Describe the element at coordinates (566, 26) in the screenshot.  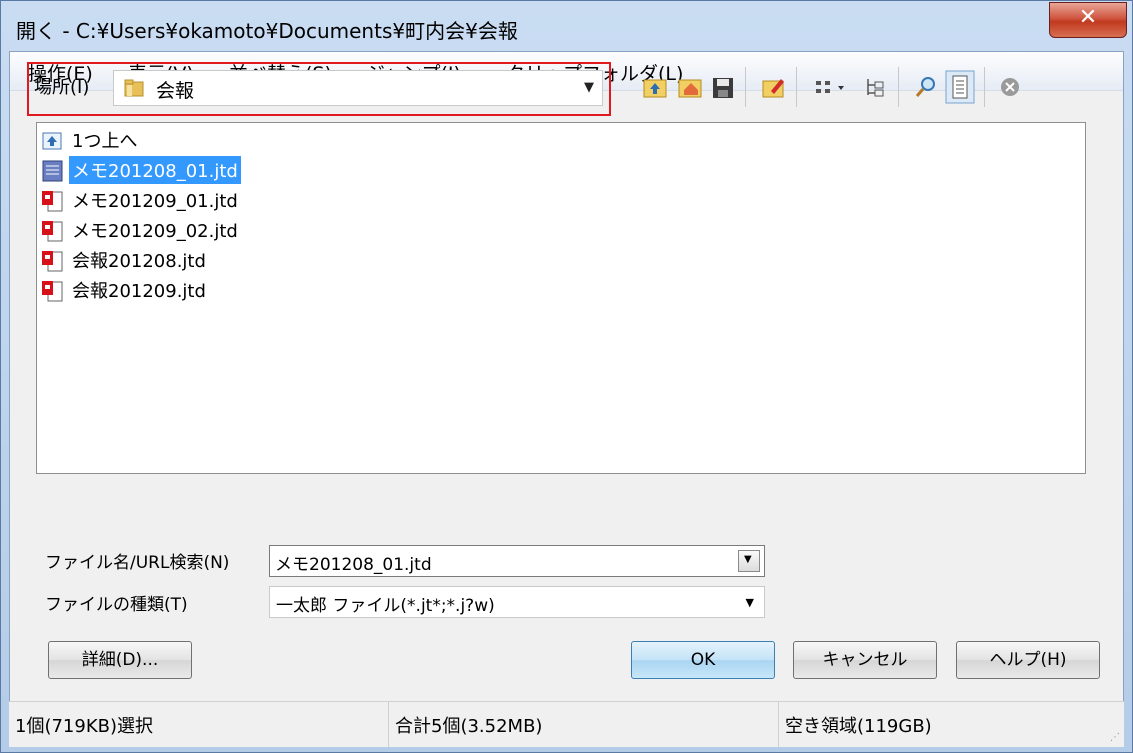
I see `title-bar: 開く - C:¥Users¥okamoto¥Documents¥町内会¥会報 ✕` at that location.